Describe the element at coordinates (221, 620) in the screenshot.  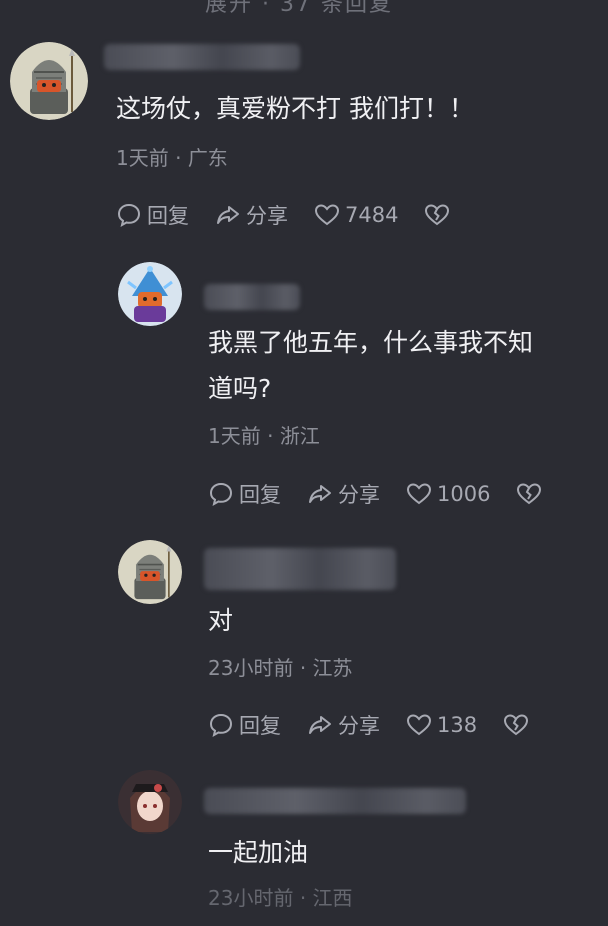
I see `comment-text: 对` at that location.